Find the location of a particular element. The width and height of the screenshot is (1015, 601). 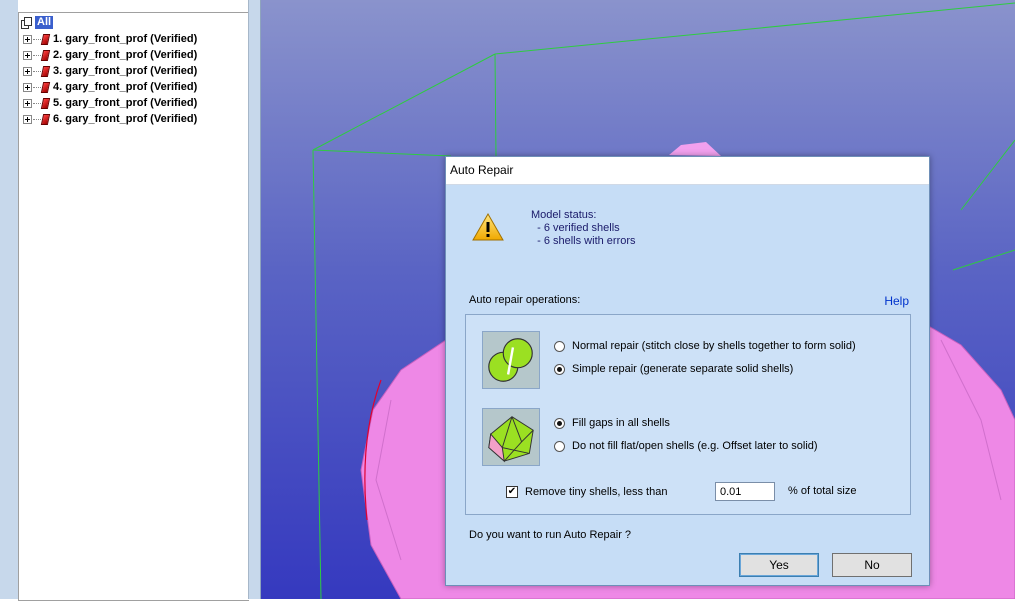

fill-gaps-option: Fill gaps in all shells is located at coordinates (612, 423).